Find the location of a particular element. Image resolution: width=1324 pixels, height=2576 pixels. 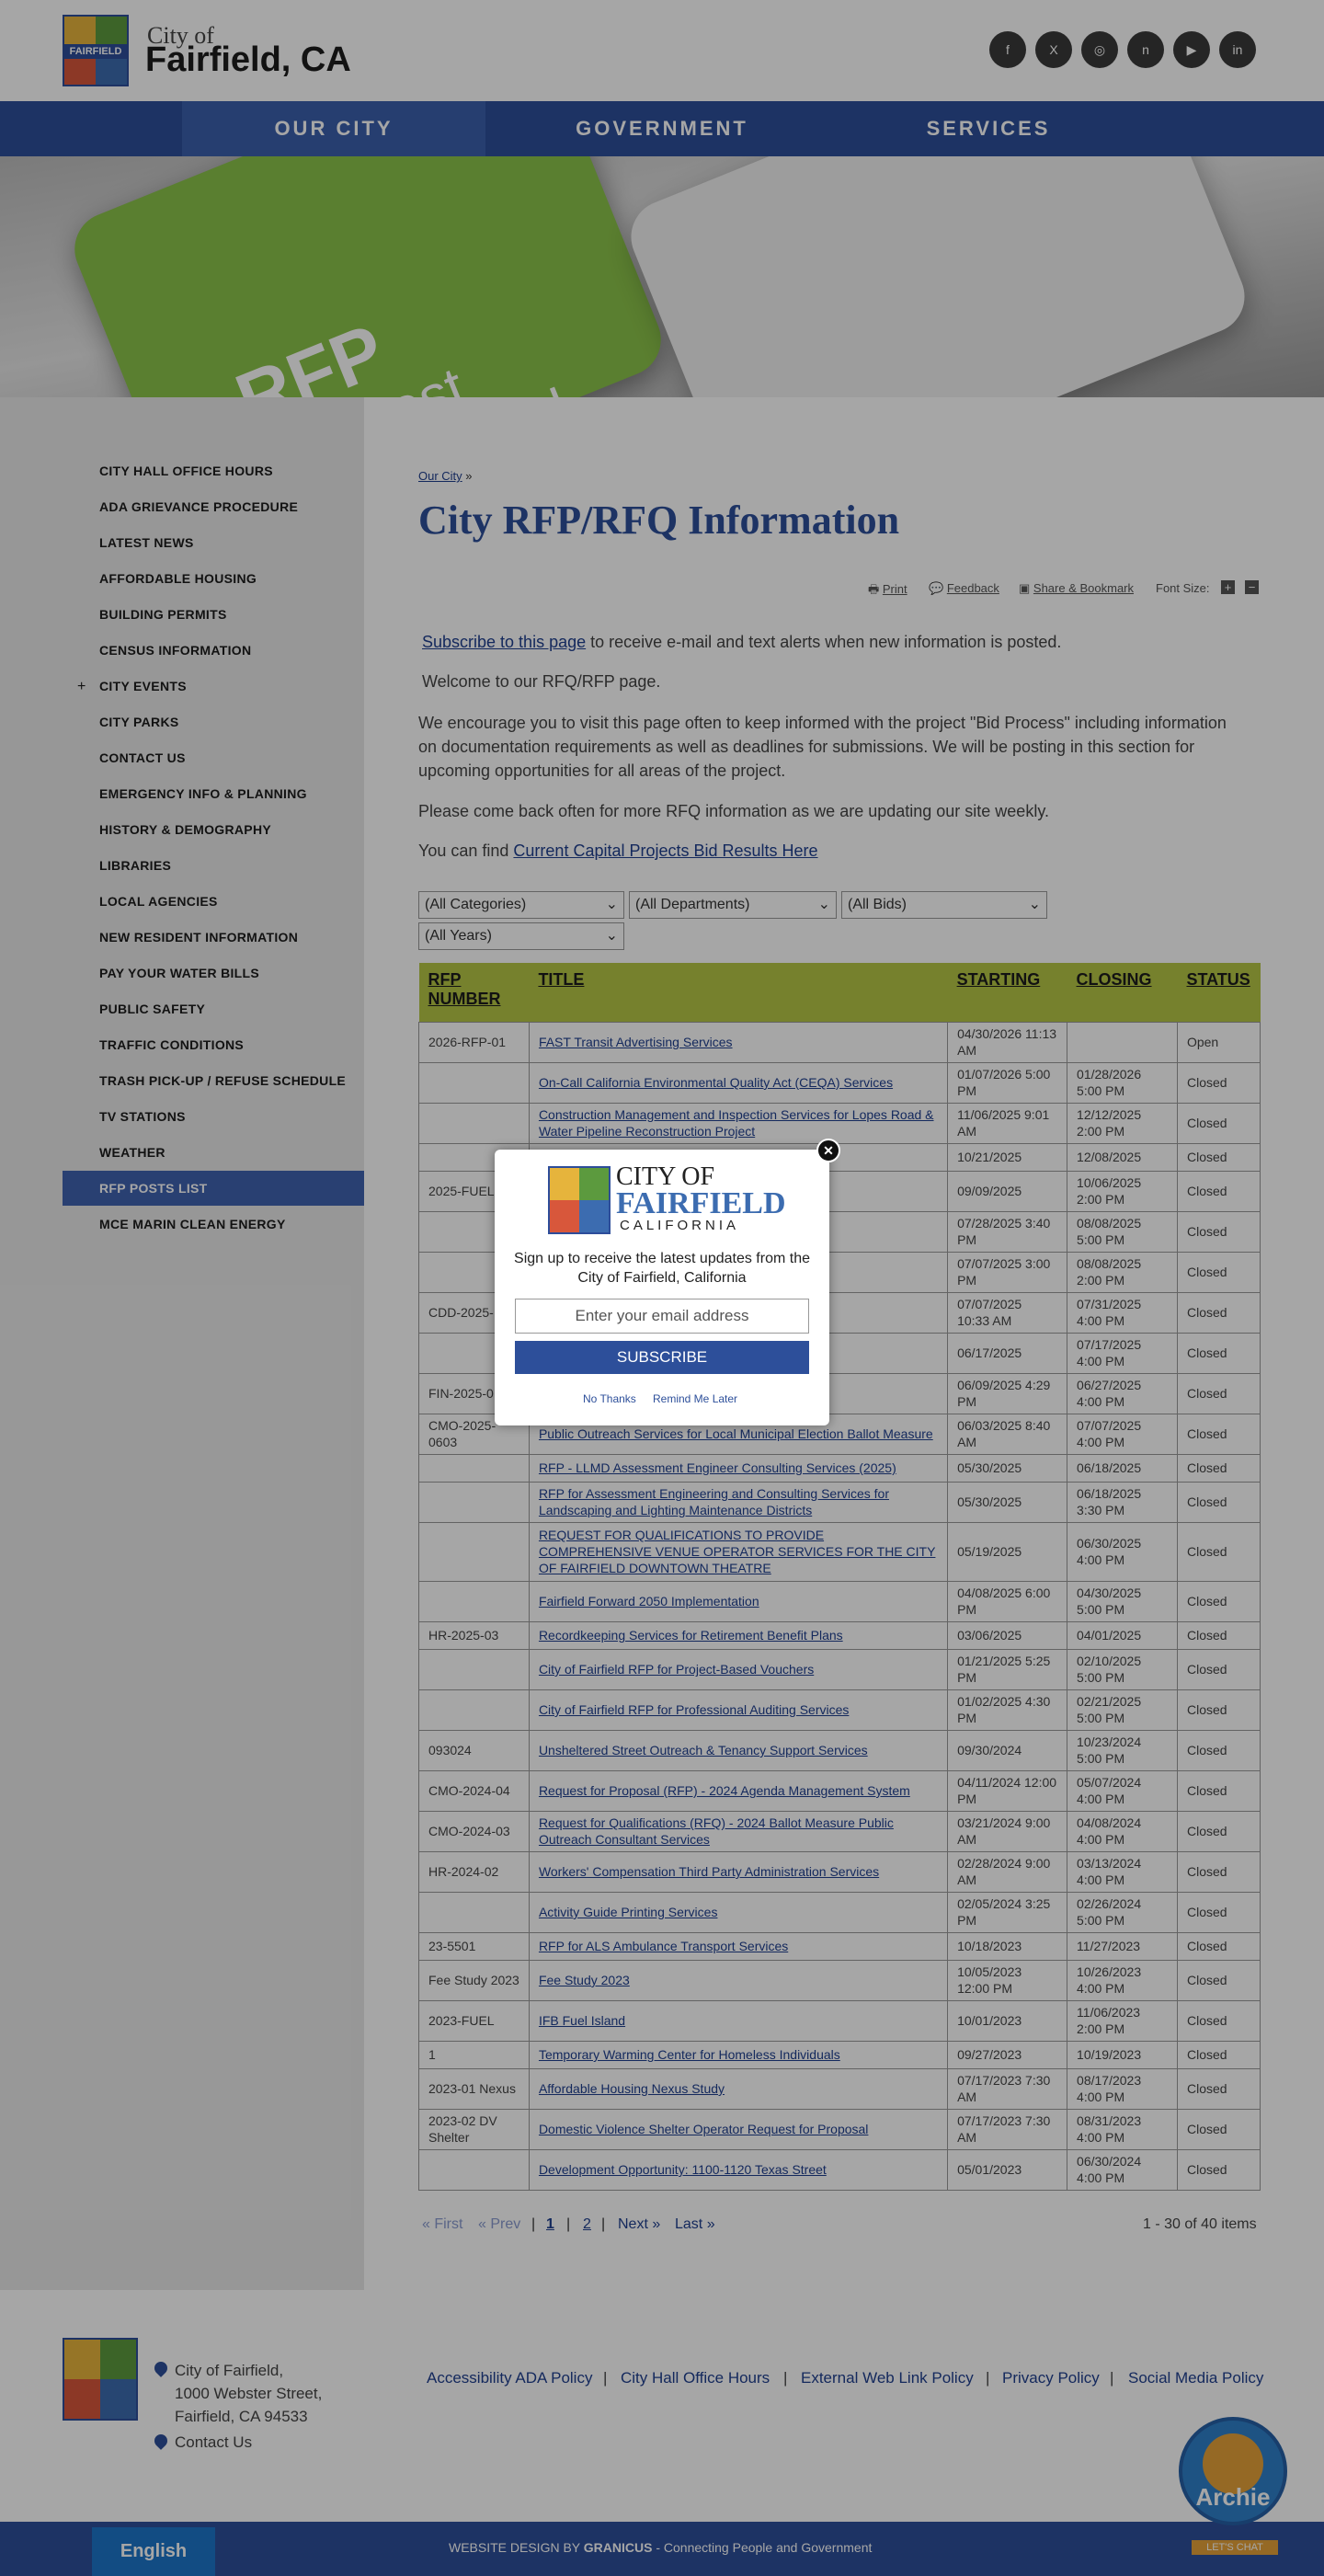

modal-city-logo is located at coordinates (579, 1200).